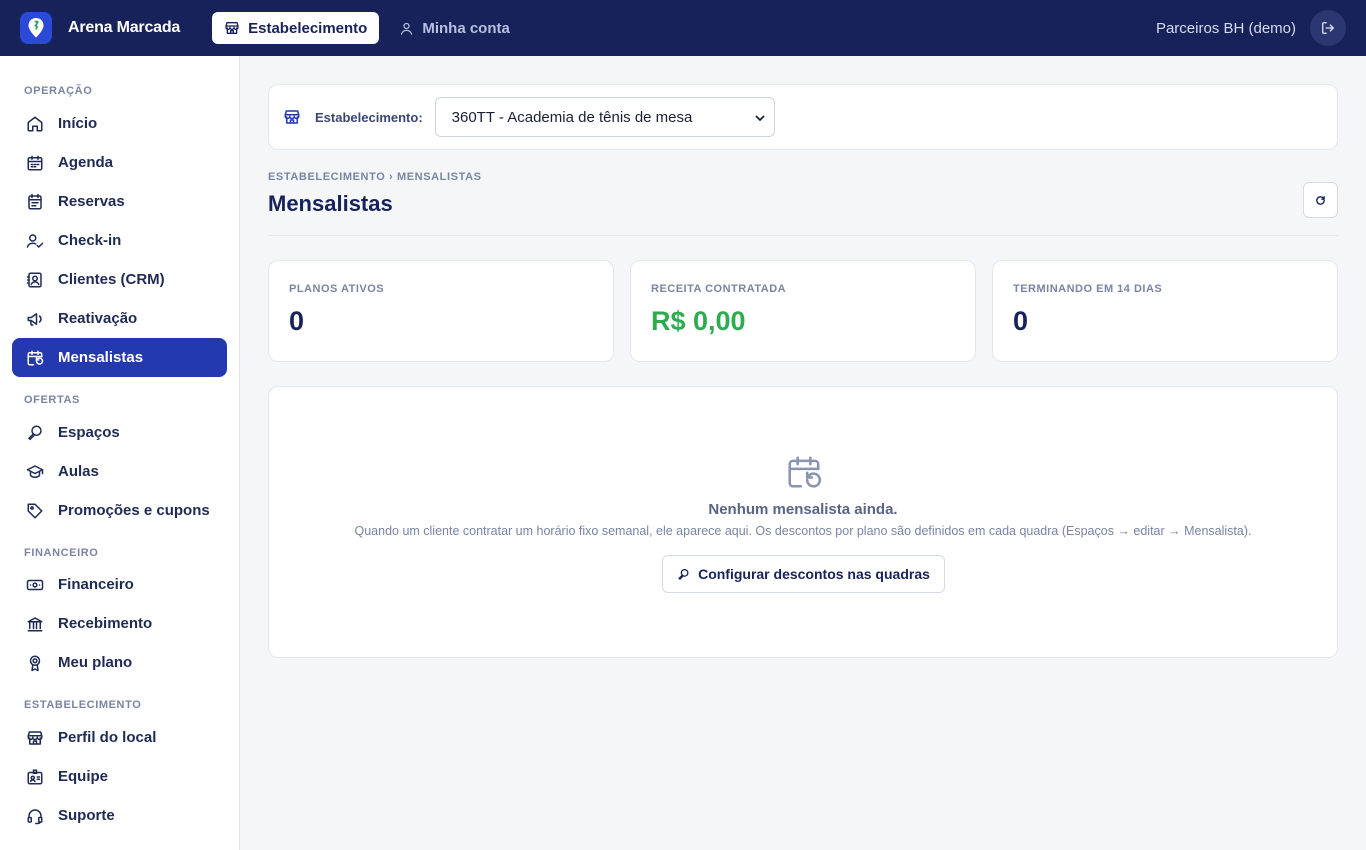 The width and height of the screenshot is (1366, 850). Describe the element at coordinates (35, 123) in the screenshot. I see `home-icon` at that location.